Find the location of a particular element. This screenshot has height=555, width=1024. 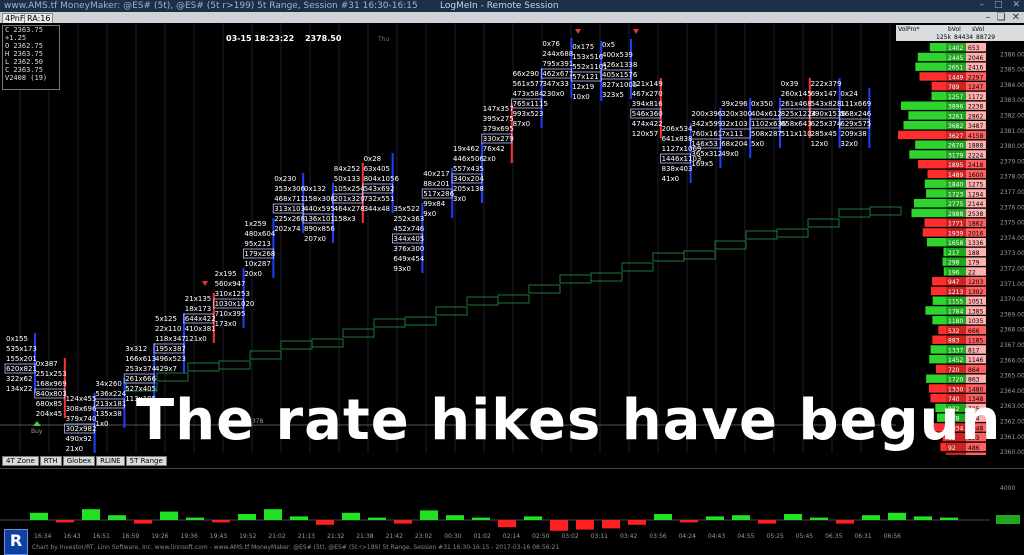

maximize-icon: □ is located at coordinates (998, 5).